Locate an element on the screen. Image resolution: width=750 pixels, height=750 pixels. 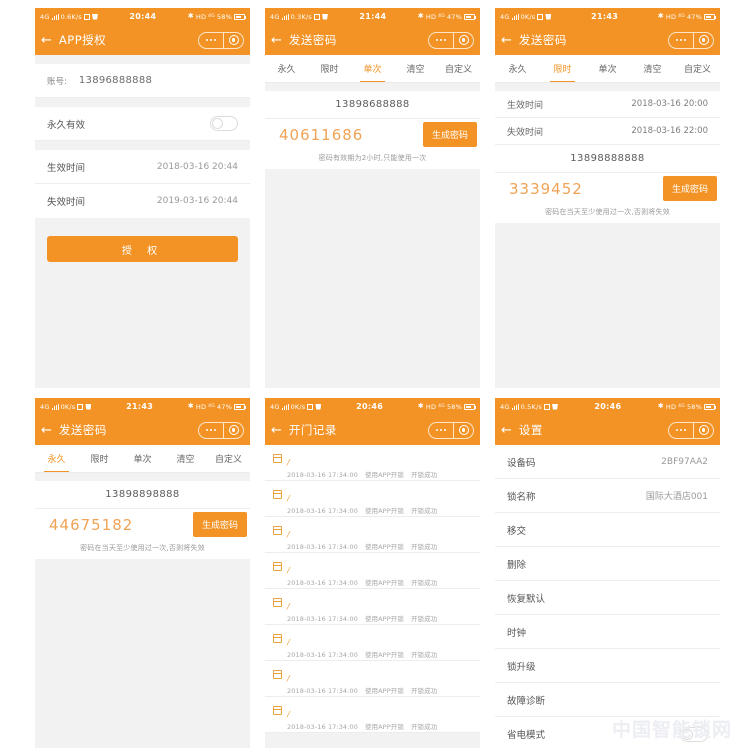
authorize-button: 授 权 is located at coordinates (142, 249).